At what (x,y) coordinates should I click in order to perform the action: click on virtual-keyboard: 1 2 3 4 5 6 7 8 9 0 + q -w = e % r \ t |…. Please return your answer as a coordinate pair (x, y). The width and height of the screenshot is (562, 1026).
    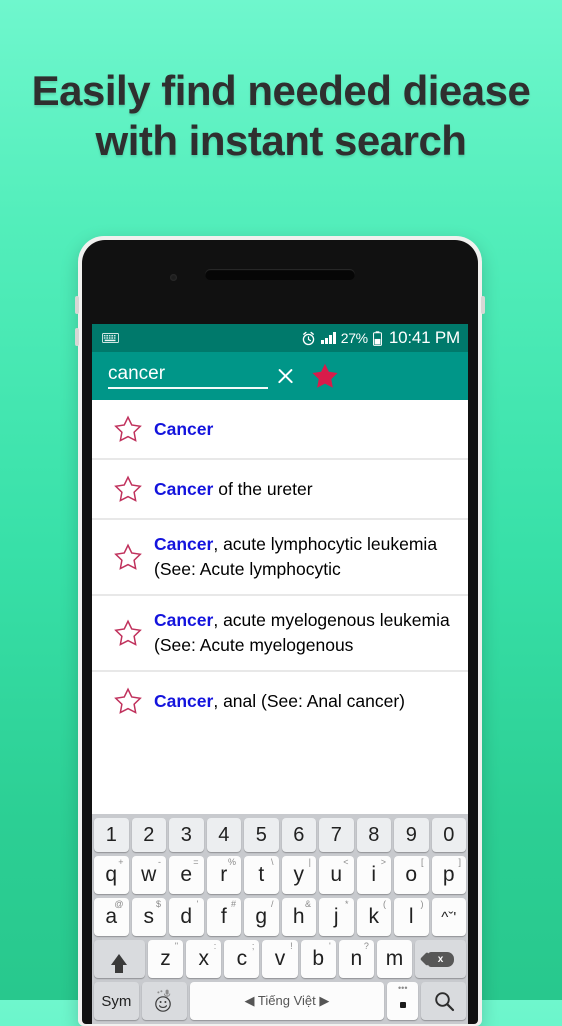
    Looking at the image, I should click on (280, 919).